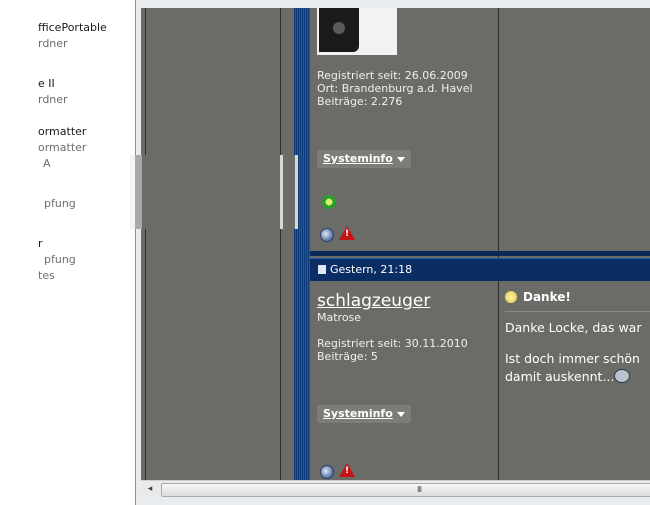  I want to click on user-avatar, so click(357, 31).